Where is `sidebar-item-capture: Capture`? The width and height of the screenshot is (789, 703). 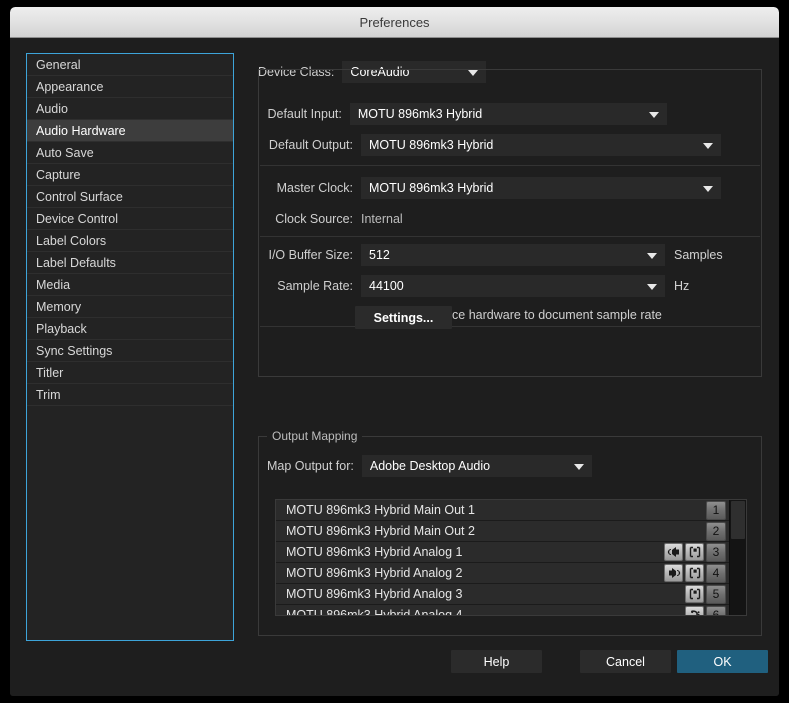 sidebar-item-capture: Capture is located at coordinates (130, 175).